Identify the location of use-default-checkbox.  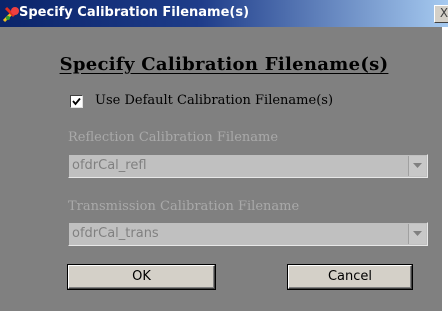
(76, 101).